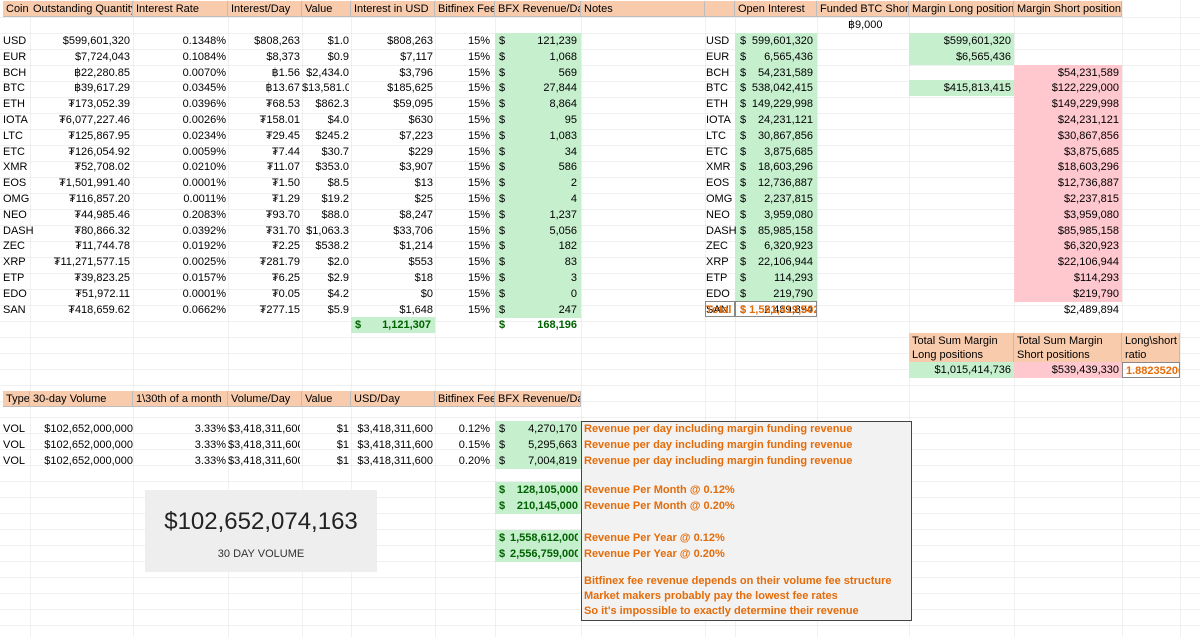 Image resolution: width=1200 pixels, height=637 pixels. Describe the element at coordinates (1068, 104) in the screenshot. I see `cell-margin-short: $149,229,998` at that location.